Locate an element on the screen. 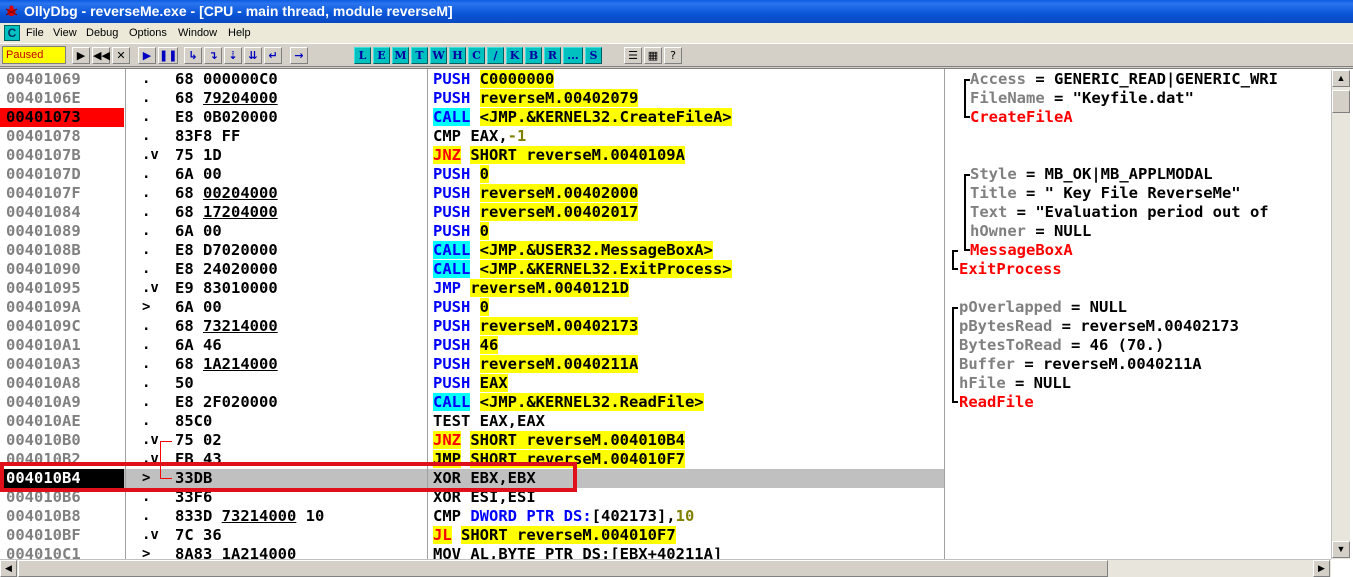 The image size is (1353, 577). horizontal-scrollbar: ◀ ▶ is located at coordinates (665, 568).